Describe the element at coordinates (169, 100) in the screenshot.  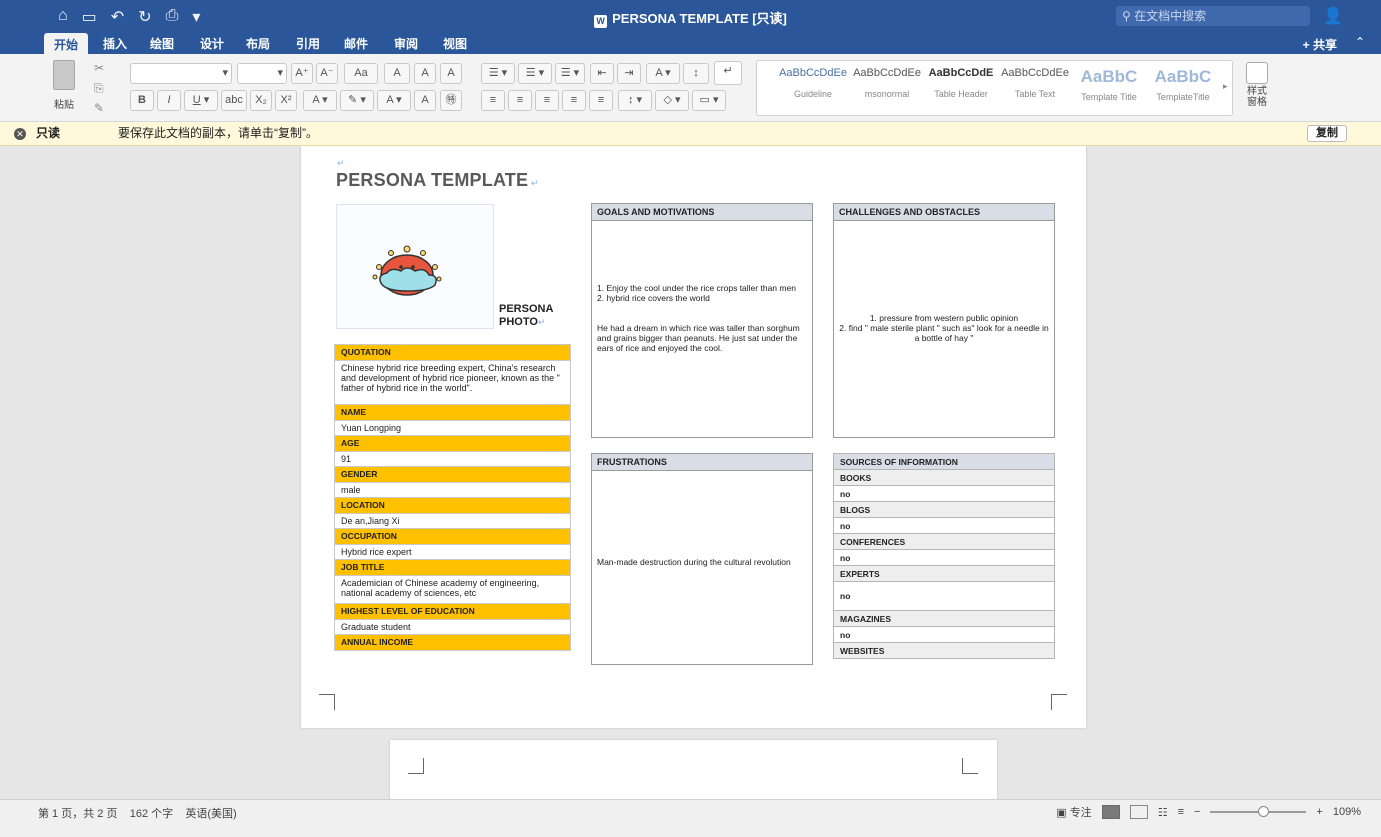
I see `italic-button: I` at that location.